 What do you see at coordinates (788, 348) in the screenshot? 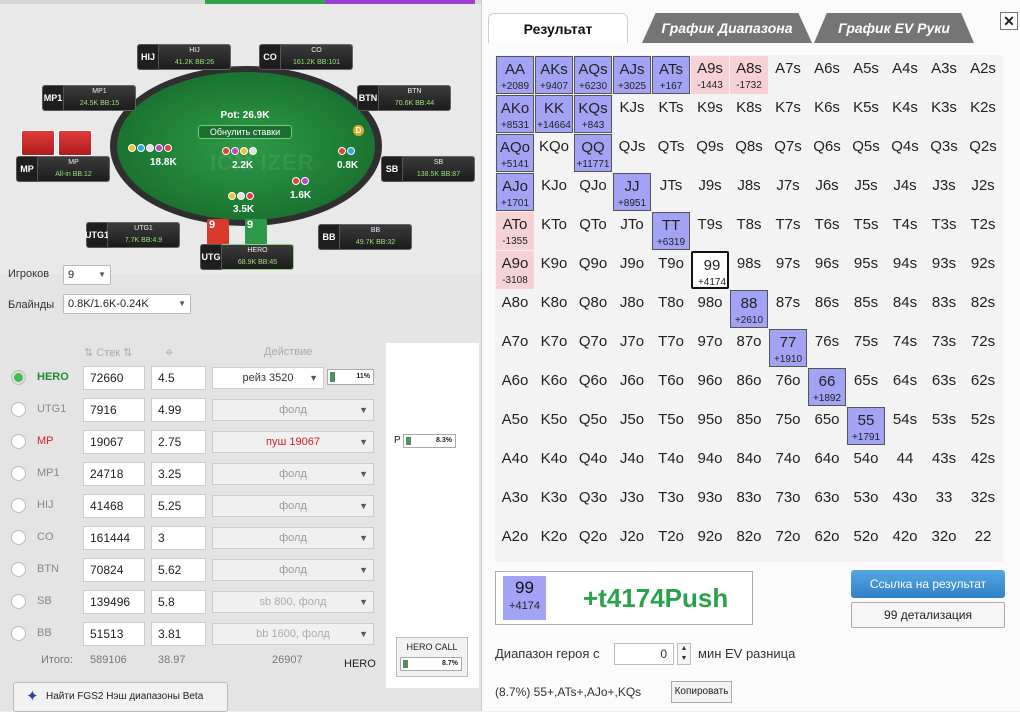
I see `hand-cell: 77 +1910` at bounding box center [788, 348].